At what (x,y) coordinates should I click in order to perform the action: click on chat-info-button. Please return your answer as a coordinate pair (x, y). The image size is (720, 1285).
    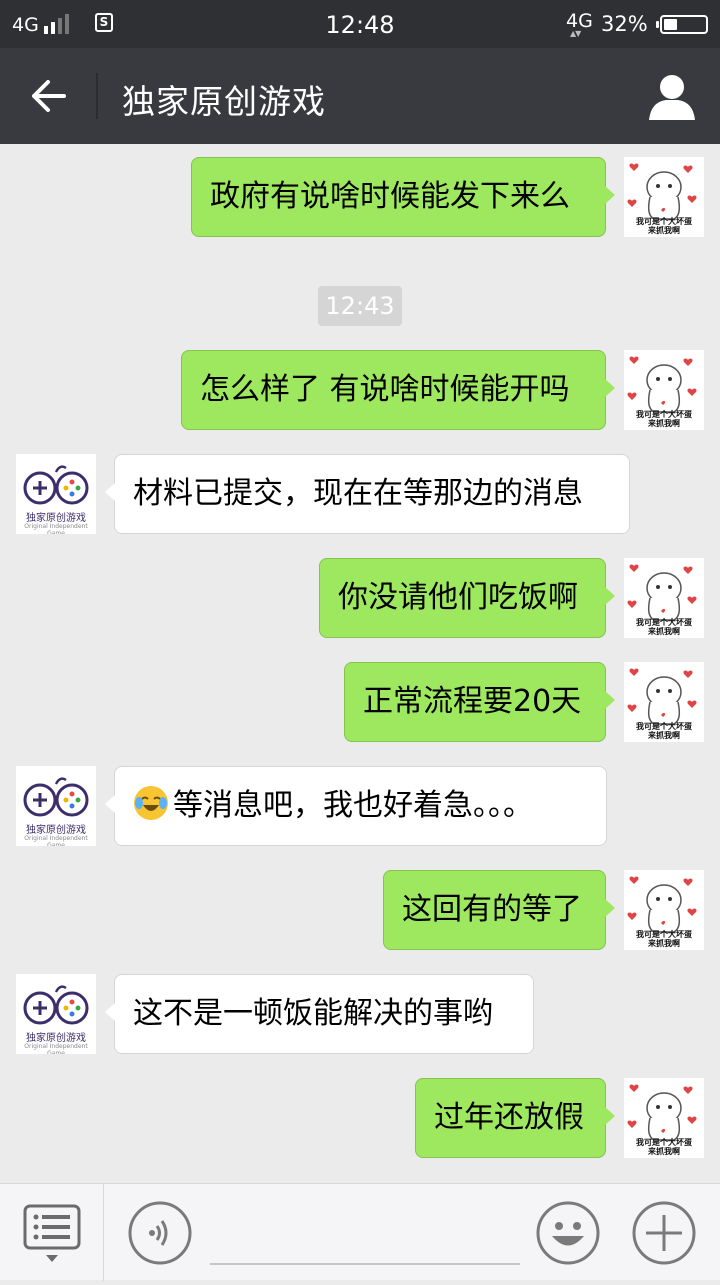
    Looking at the image, I should click on (672, 97).